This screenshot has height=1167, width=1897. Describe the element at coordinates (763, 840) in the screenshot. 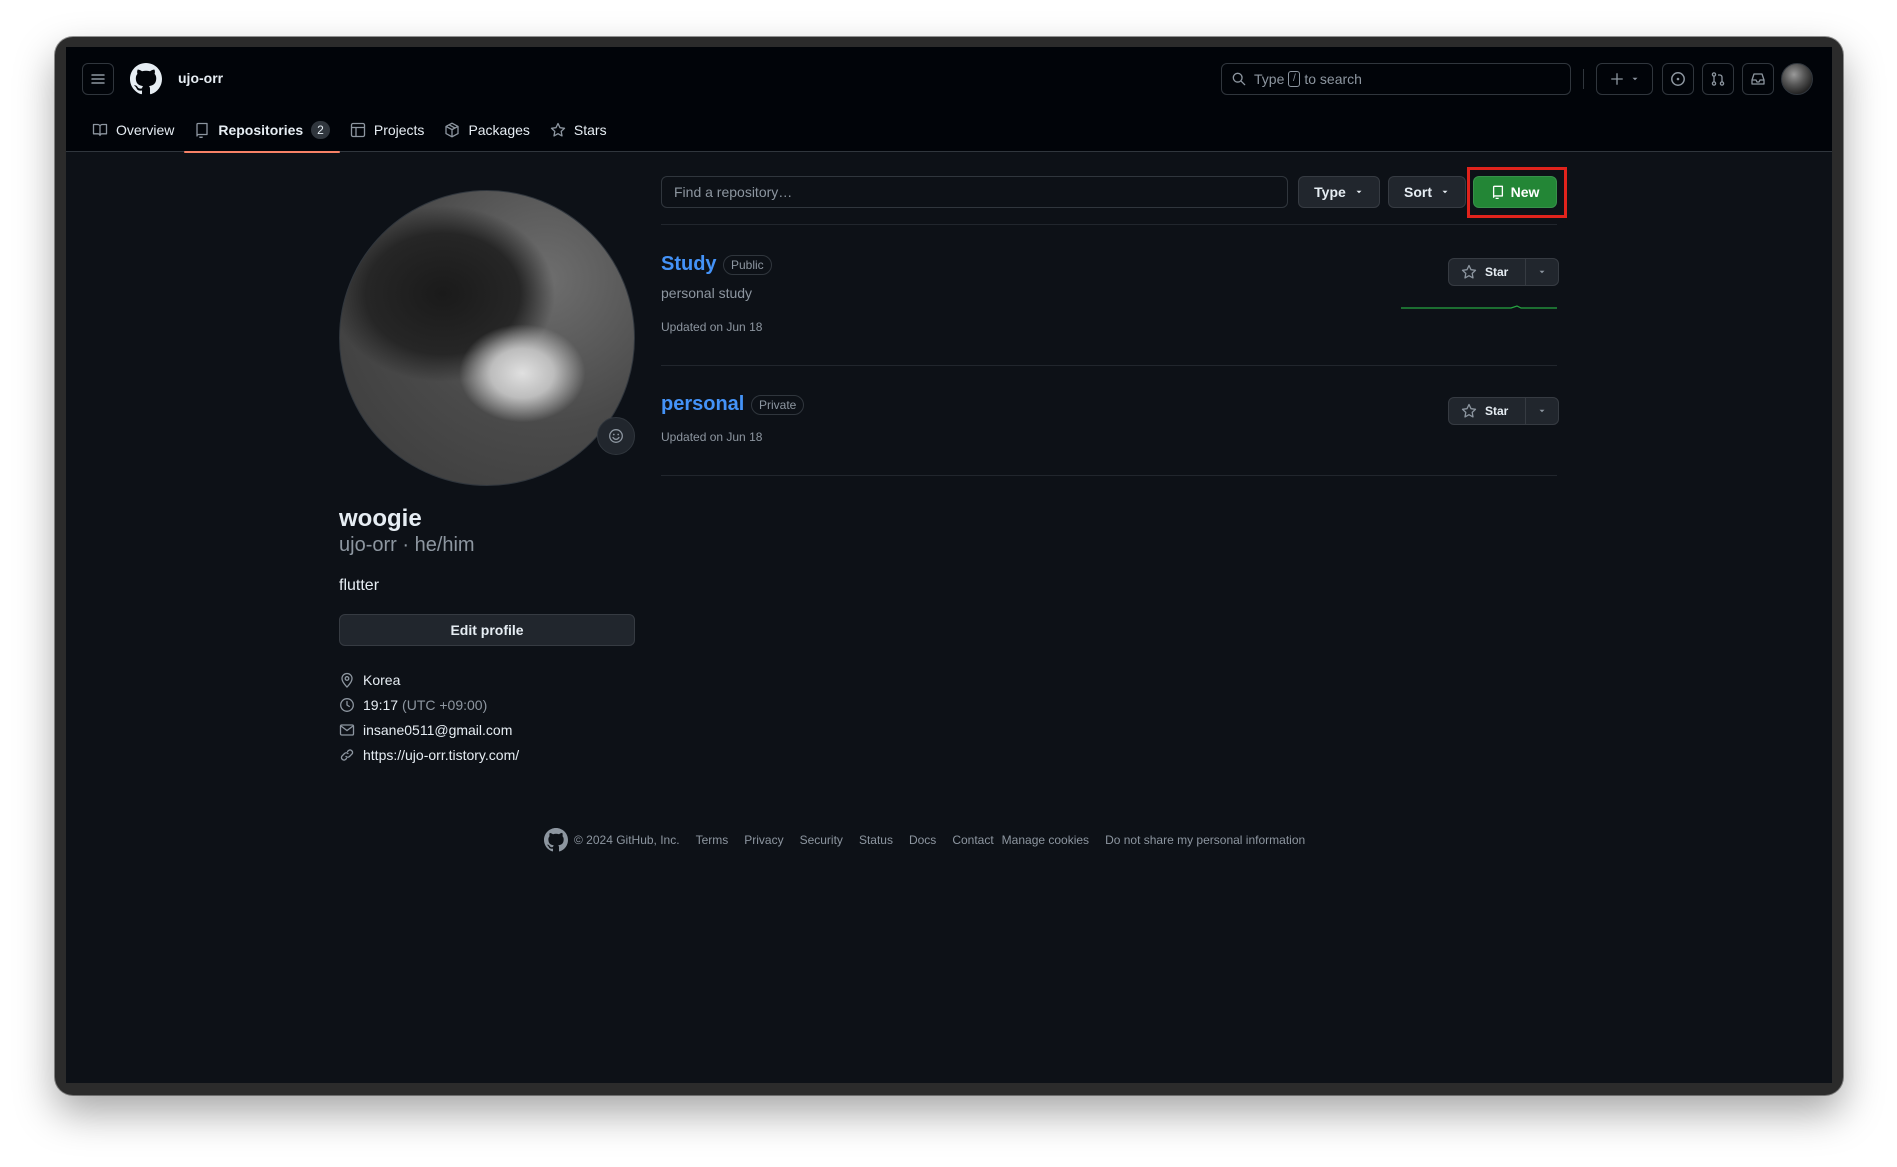

I see `footer-link-privacy: Privacy` at that location.